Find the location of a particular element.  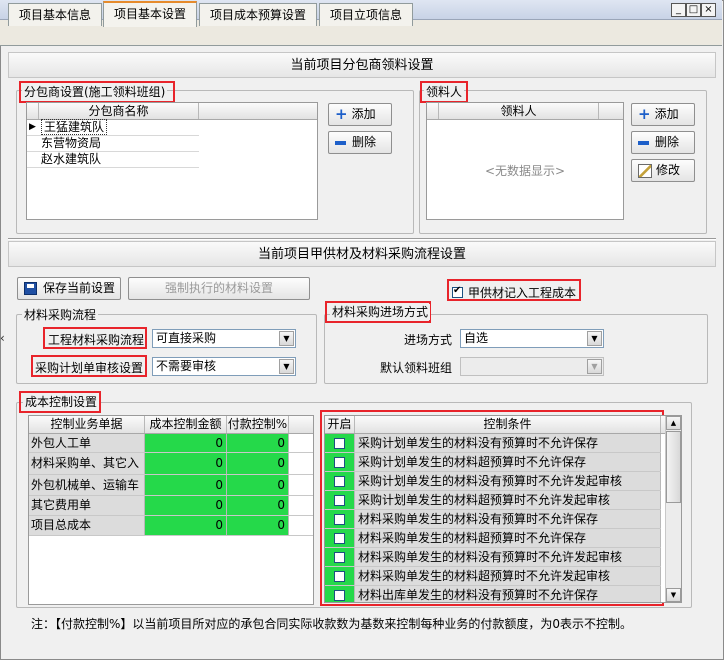

table-row: ▶ 王猛建筑队 is located at coordinates (113, 127).